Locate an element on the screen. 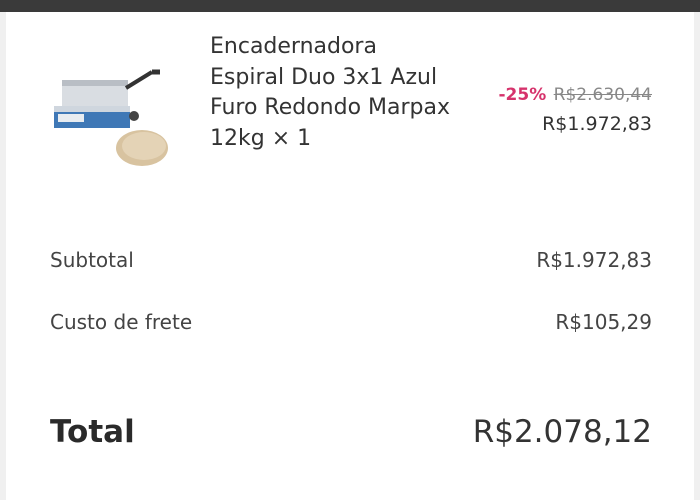 The width and height of the screenshot is (700, 500). original-price: R$2.630,44 is located at coordinates (602, 95).